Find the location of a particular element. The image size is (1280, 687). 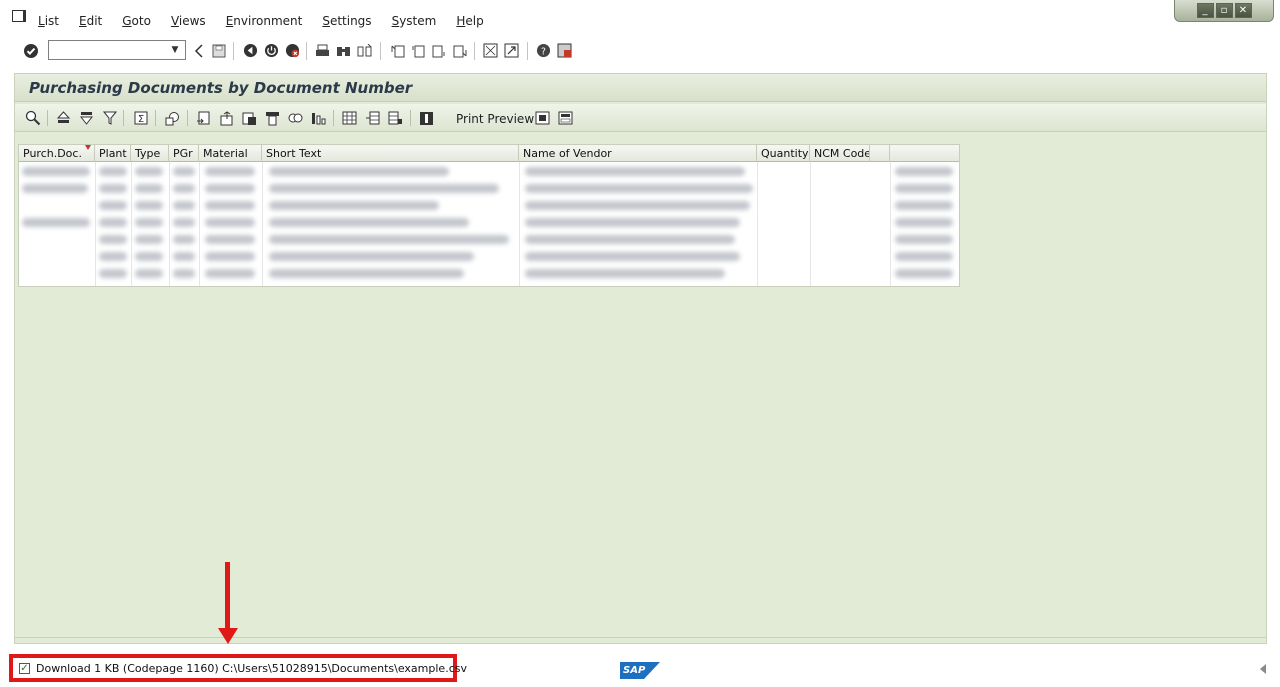

column-header-material: Material is located at coordinates (230, 153).